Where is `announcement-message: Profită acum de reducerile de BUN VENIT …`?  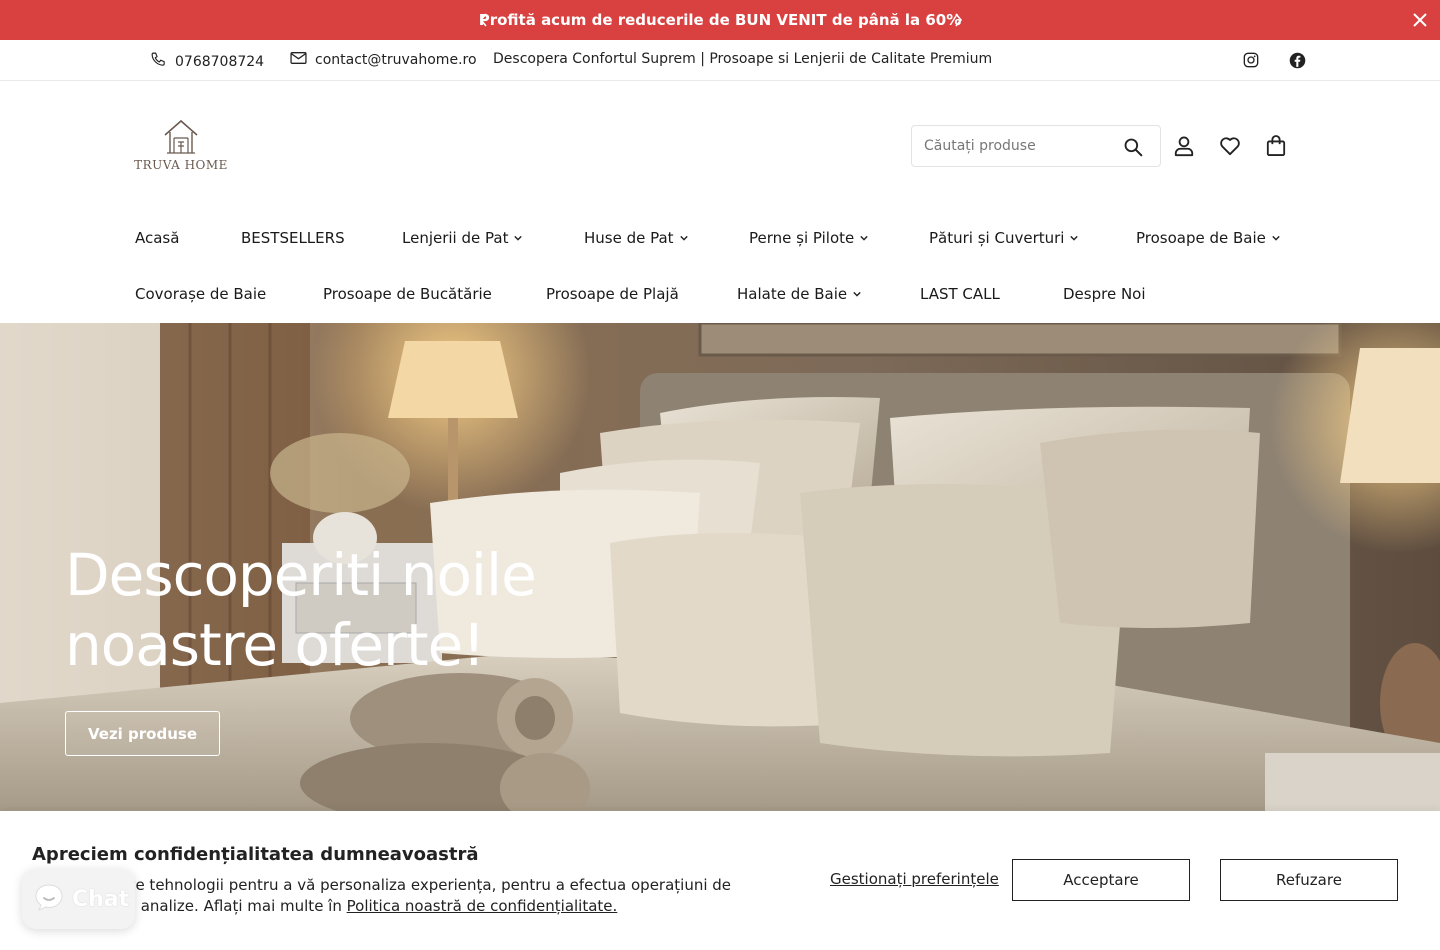 announcement-message: Profită acum de reducerile de BUN VENIT … is located at coordinates (720, 20).